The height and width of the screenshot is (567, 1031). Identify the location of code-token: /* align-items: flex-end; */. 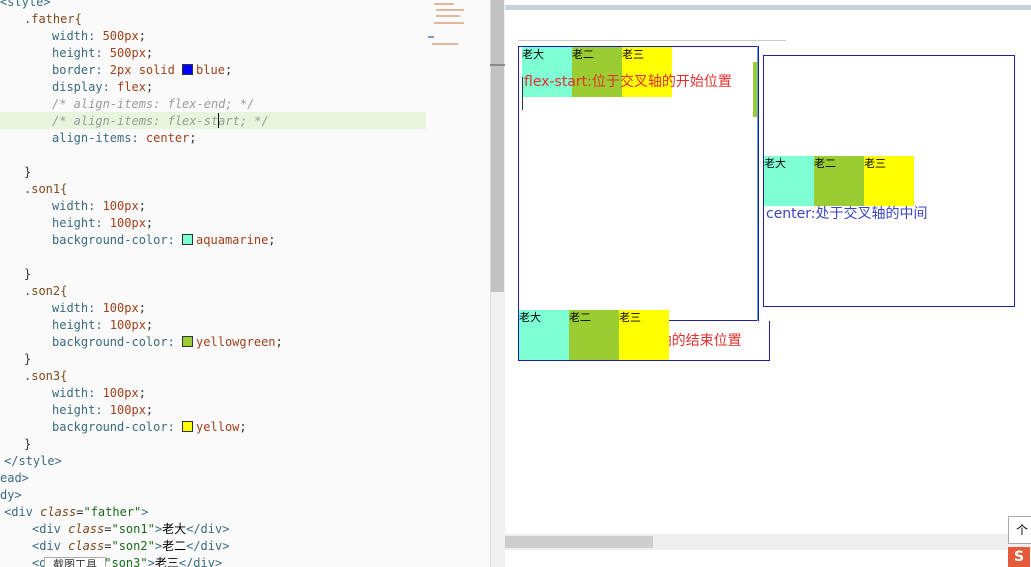
(153, 104).